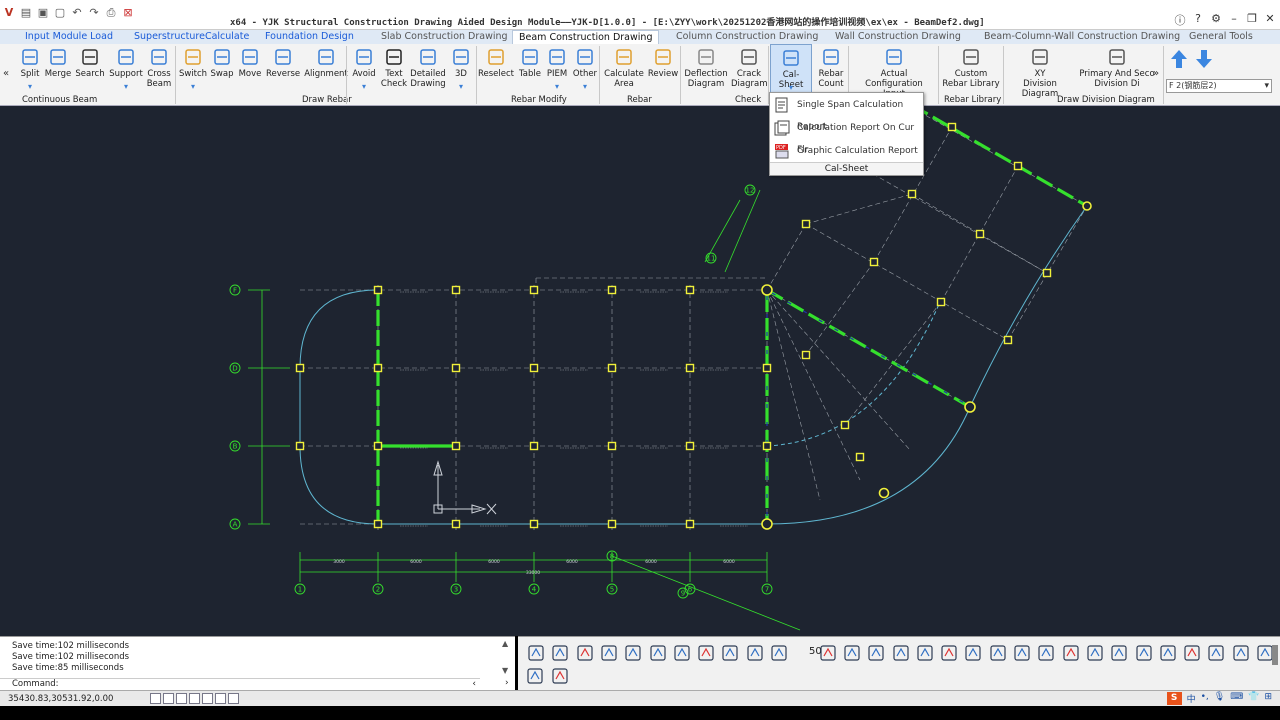  Describe the element at coordinates (60, 13) in the screenshot. I see `save-as-icon: ▢` at that location.